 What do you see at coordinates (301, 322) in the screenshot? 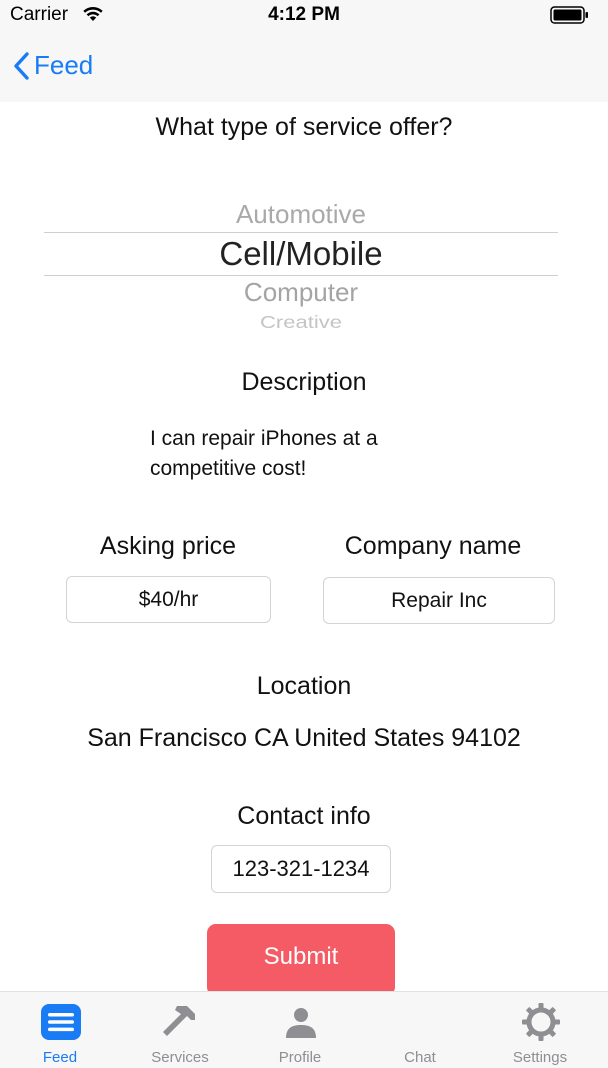
I see `picker-option: Creative` at bounding box center [301, 322].